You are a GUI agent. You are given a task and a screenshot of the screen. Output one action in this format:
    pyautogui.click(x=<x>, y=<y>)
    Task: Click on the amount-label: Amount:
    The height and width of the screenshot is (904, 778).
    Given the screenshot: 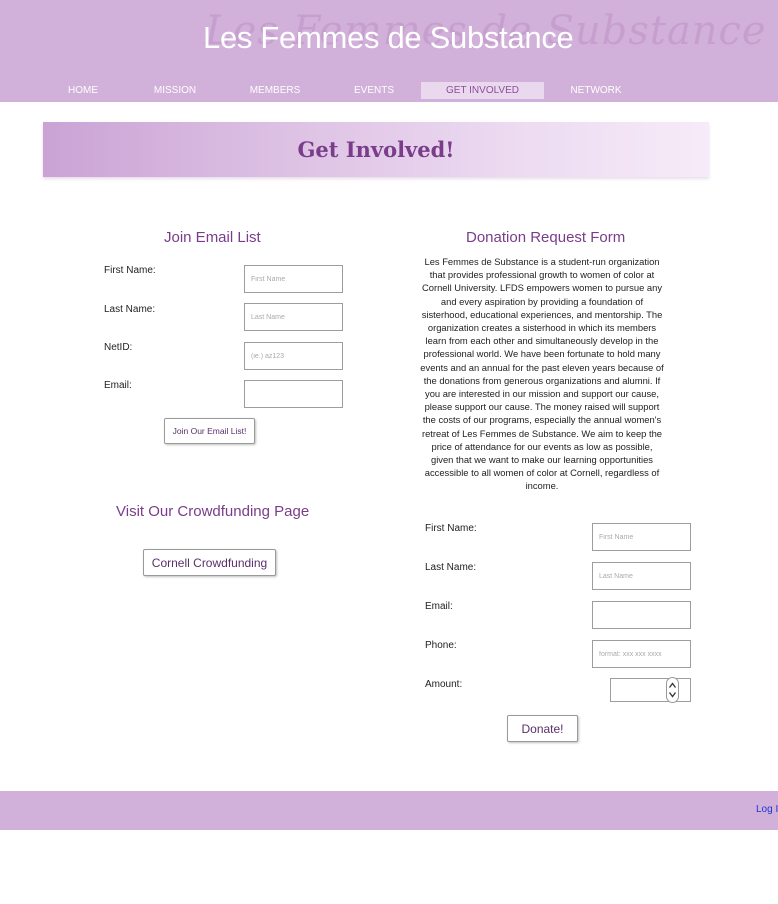 What is the action you would take?
    pyautogui.click(x=444, y=684)
    